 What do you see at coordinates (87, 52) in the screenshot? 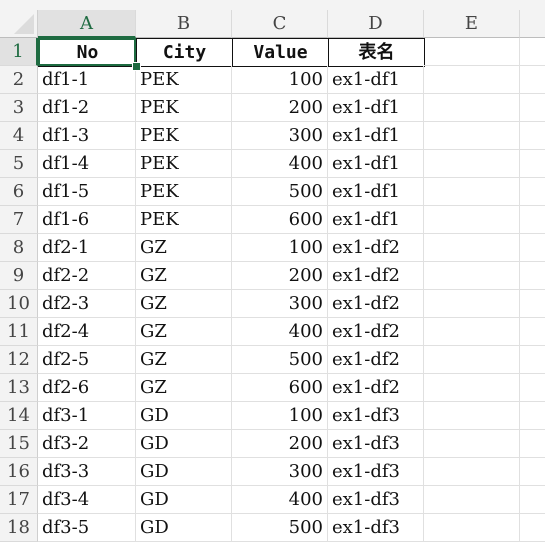
I see `header-cell: No` at bounding box center [87, 52].